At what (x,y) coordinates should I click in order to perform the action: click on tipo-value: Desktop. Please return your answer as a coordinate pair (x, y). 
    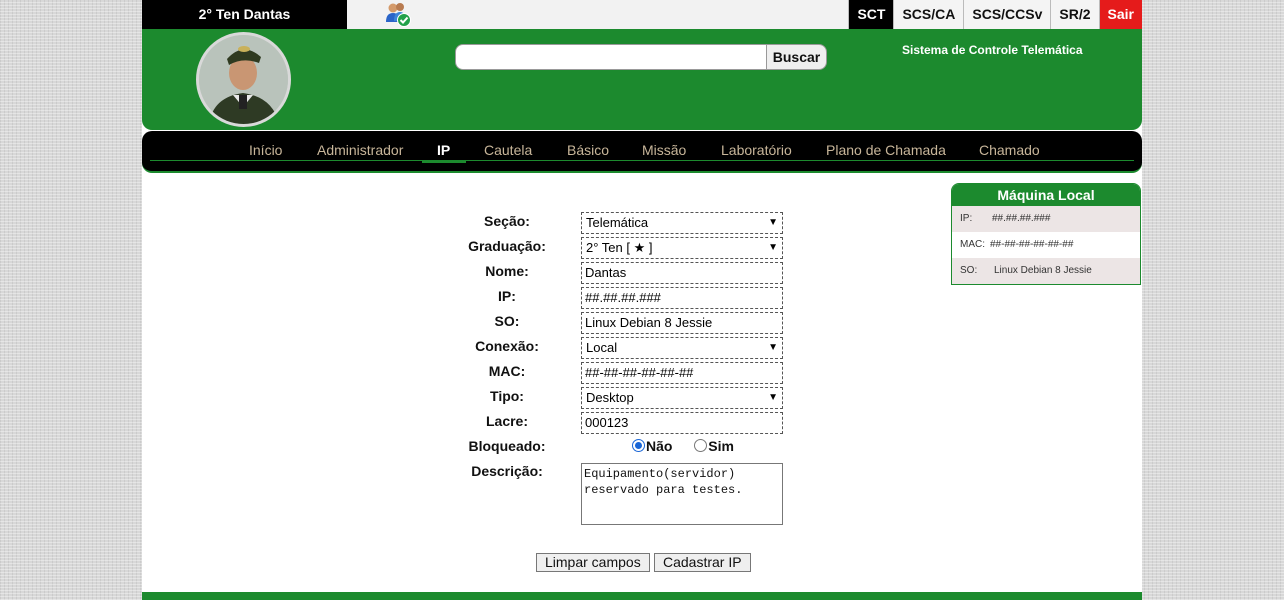
    Looking at the image, I should click on (610, 397).